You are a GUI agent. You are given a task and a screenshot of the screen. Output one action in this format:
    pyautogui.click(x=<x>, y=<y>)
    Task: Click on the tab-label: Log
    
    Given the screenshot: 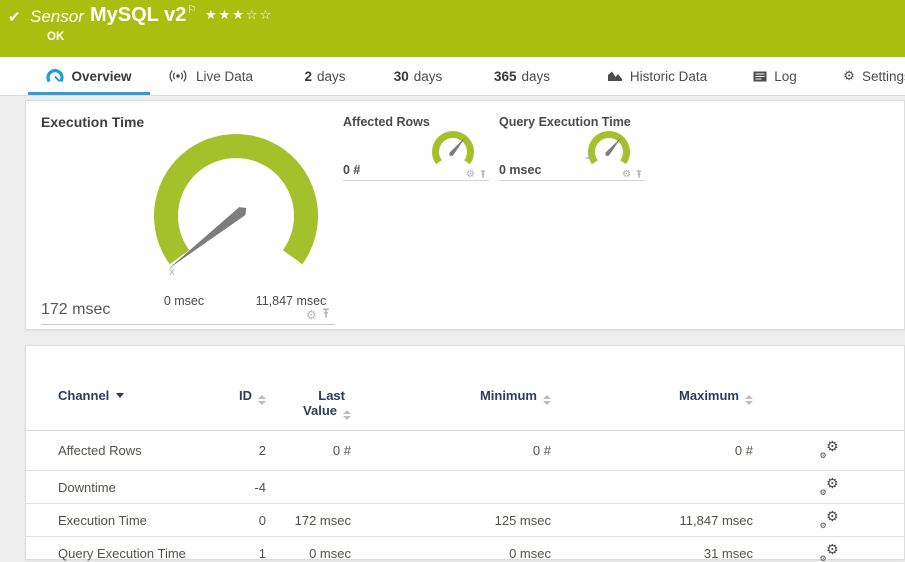 What is the action you would take?
    pyautogui.click(x=785, y=76)
    